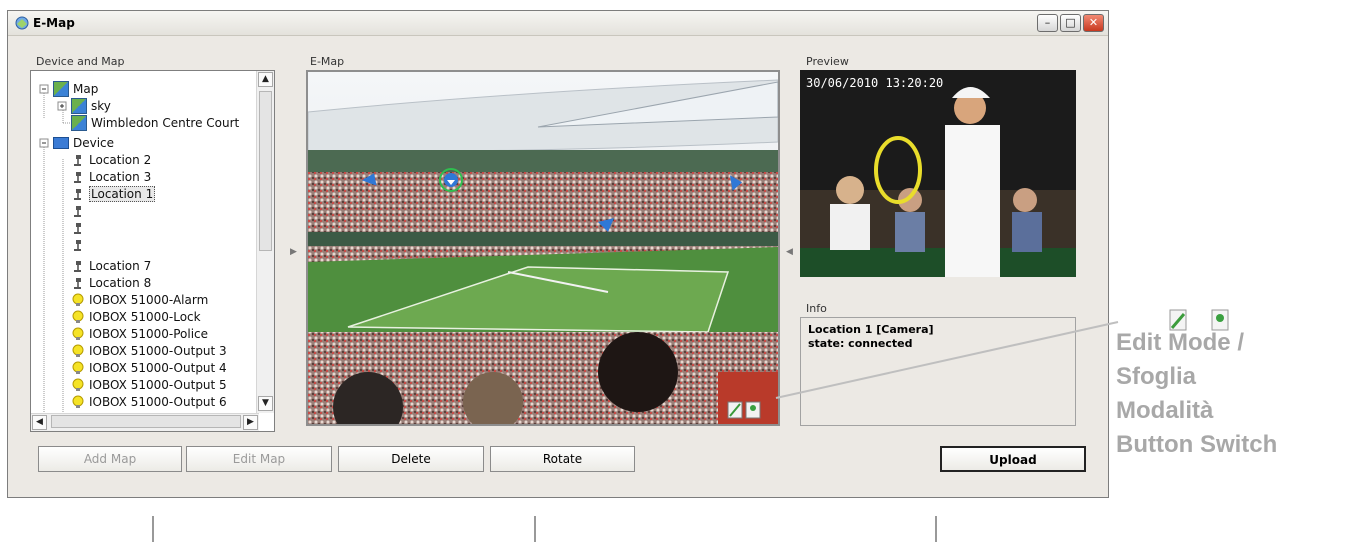  Describe the element at coordinates (936, 529) in the screenshot. I see `pointer-line-right` at that location.